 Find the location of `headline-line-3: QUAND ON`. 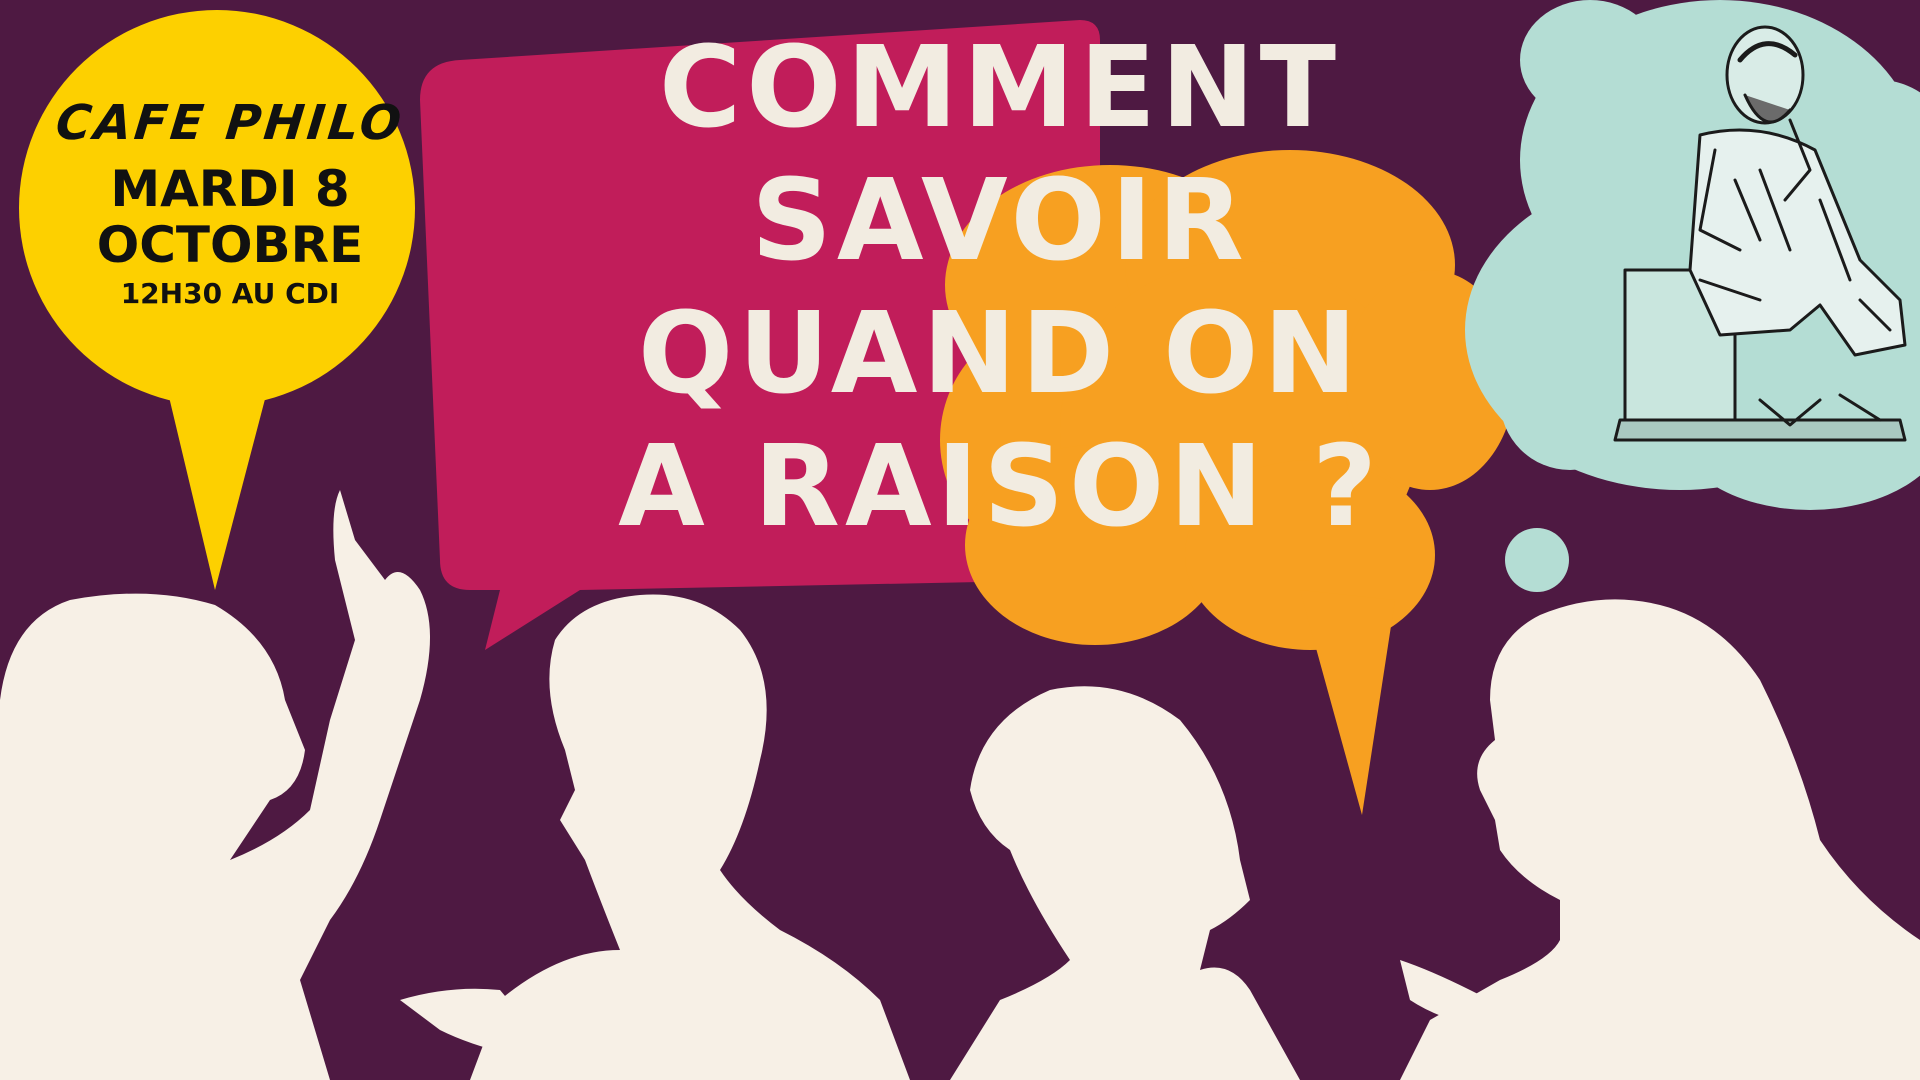

headline-line-3: QUAND ON is located at coordinates (1000, 354).